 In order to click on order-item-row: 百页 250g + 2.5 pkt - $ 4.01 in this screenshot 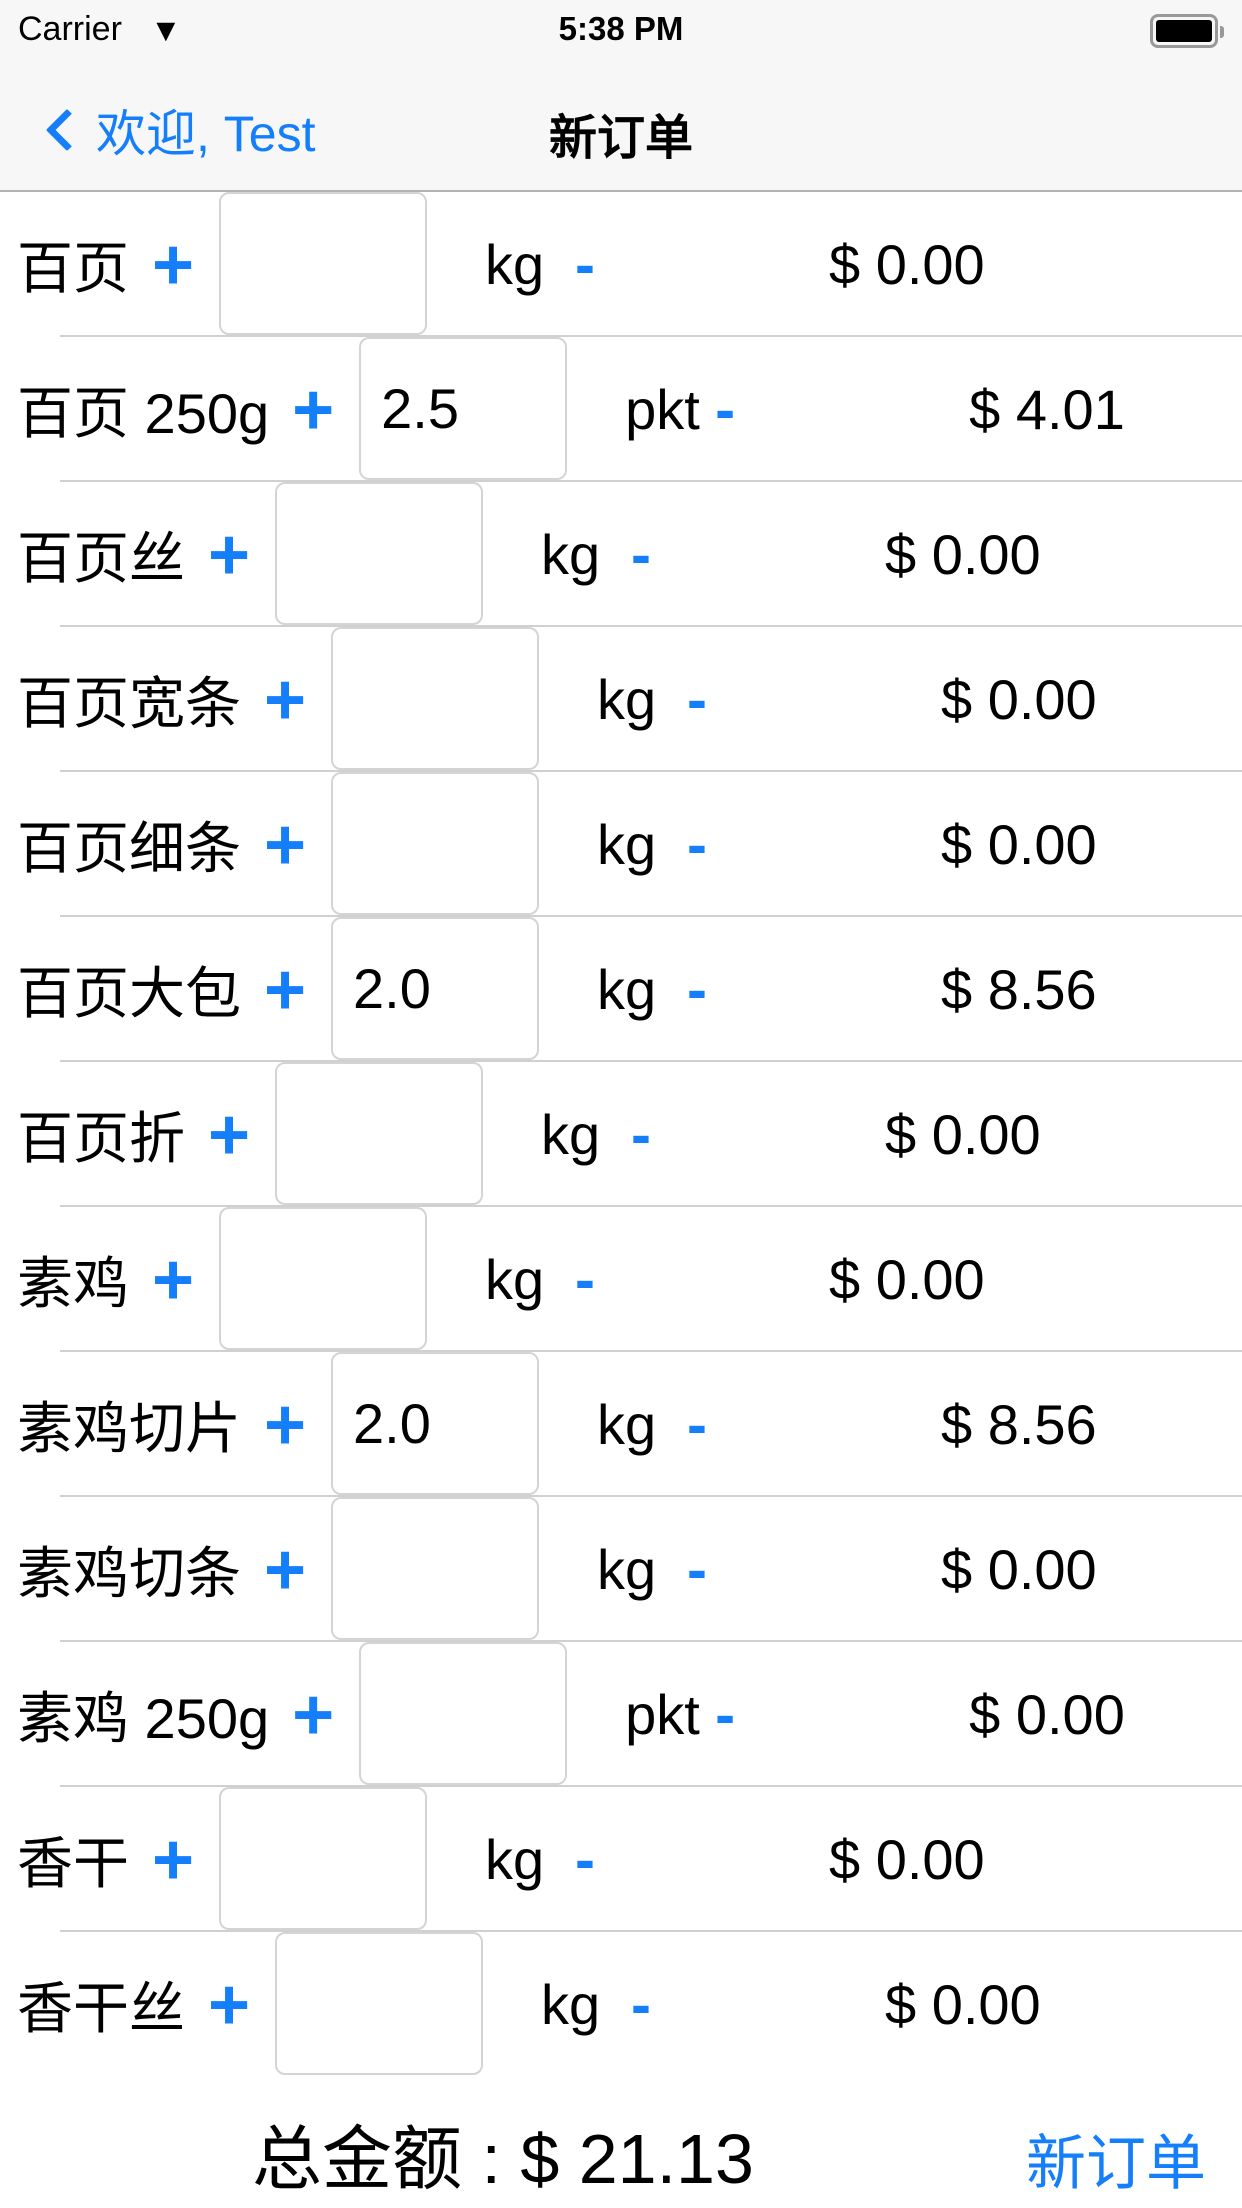, I will do `click(621, 409)`.